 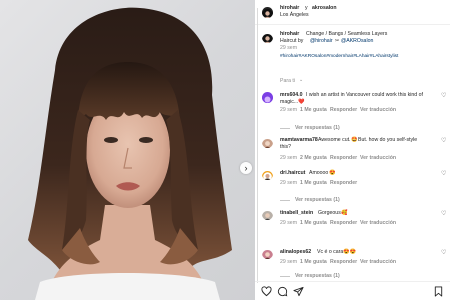 What do you see at coordinates (438, 291) in the screenshot?
I see `bookmark-icon` at bounding box center [438, 291].